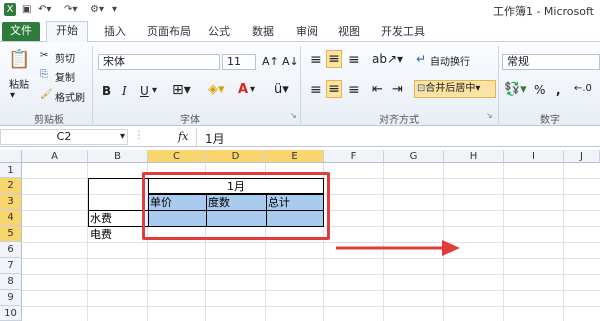 This screenshot has height=321, width=600. I want to click on row-header: 6, so click(11, 250).